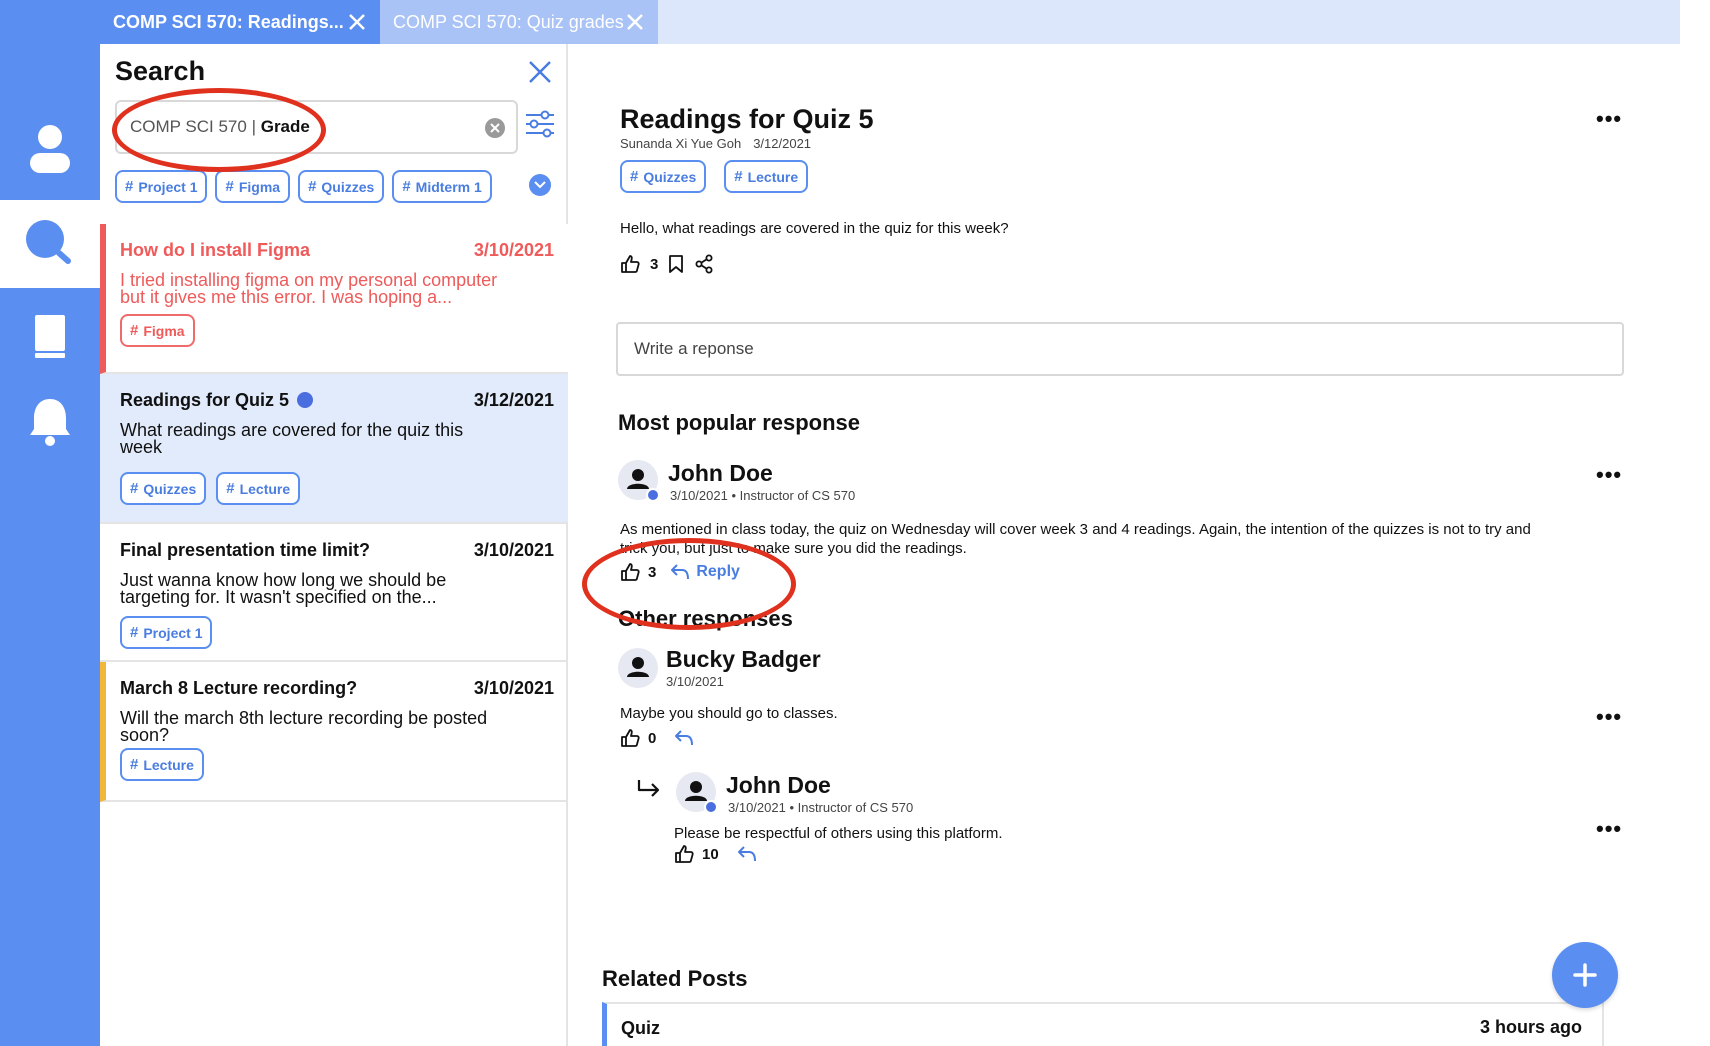 The width and height of the screenshot is (1710, 1046). I want to click on nav-rail, so click(50, 523).